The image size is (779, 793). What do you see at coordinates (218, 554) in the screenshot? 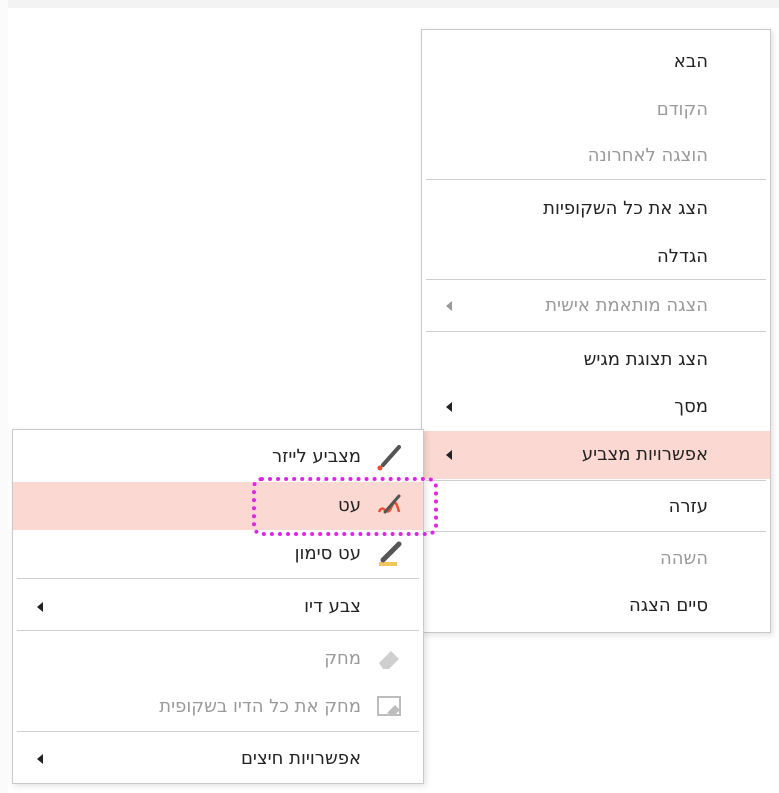
I see `menu-item-highlighter: עט סימון` at bounding box center [218, 554].